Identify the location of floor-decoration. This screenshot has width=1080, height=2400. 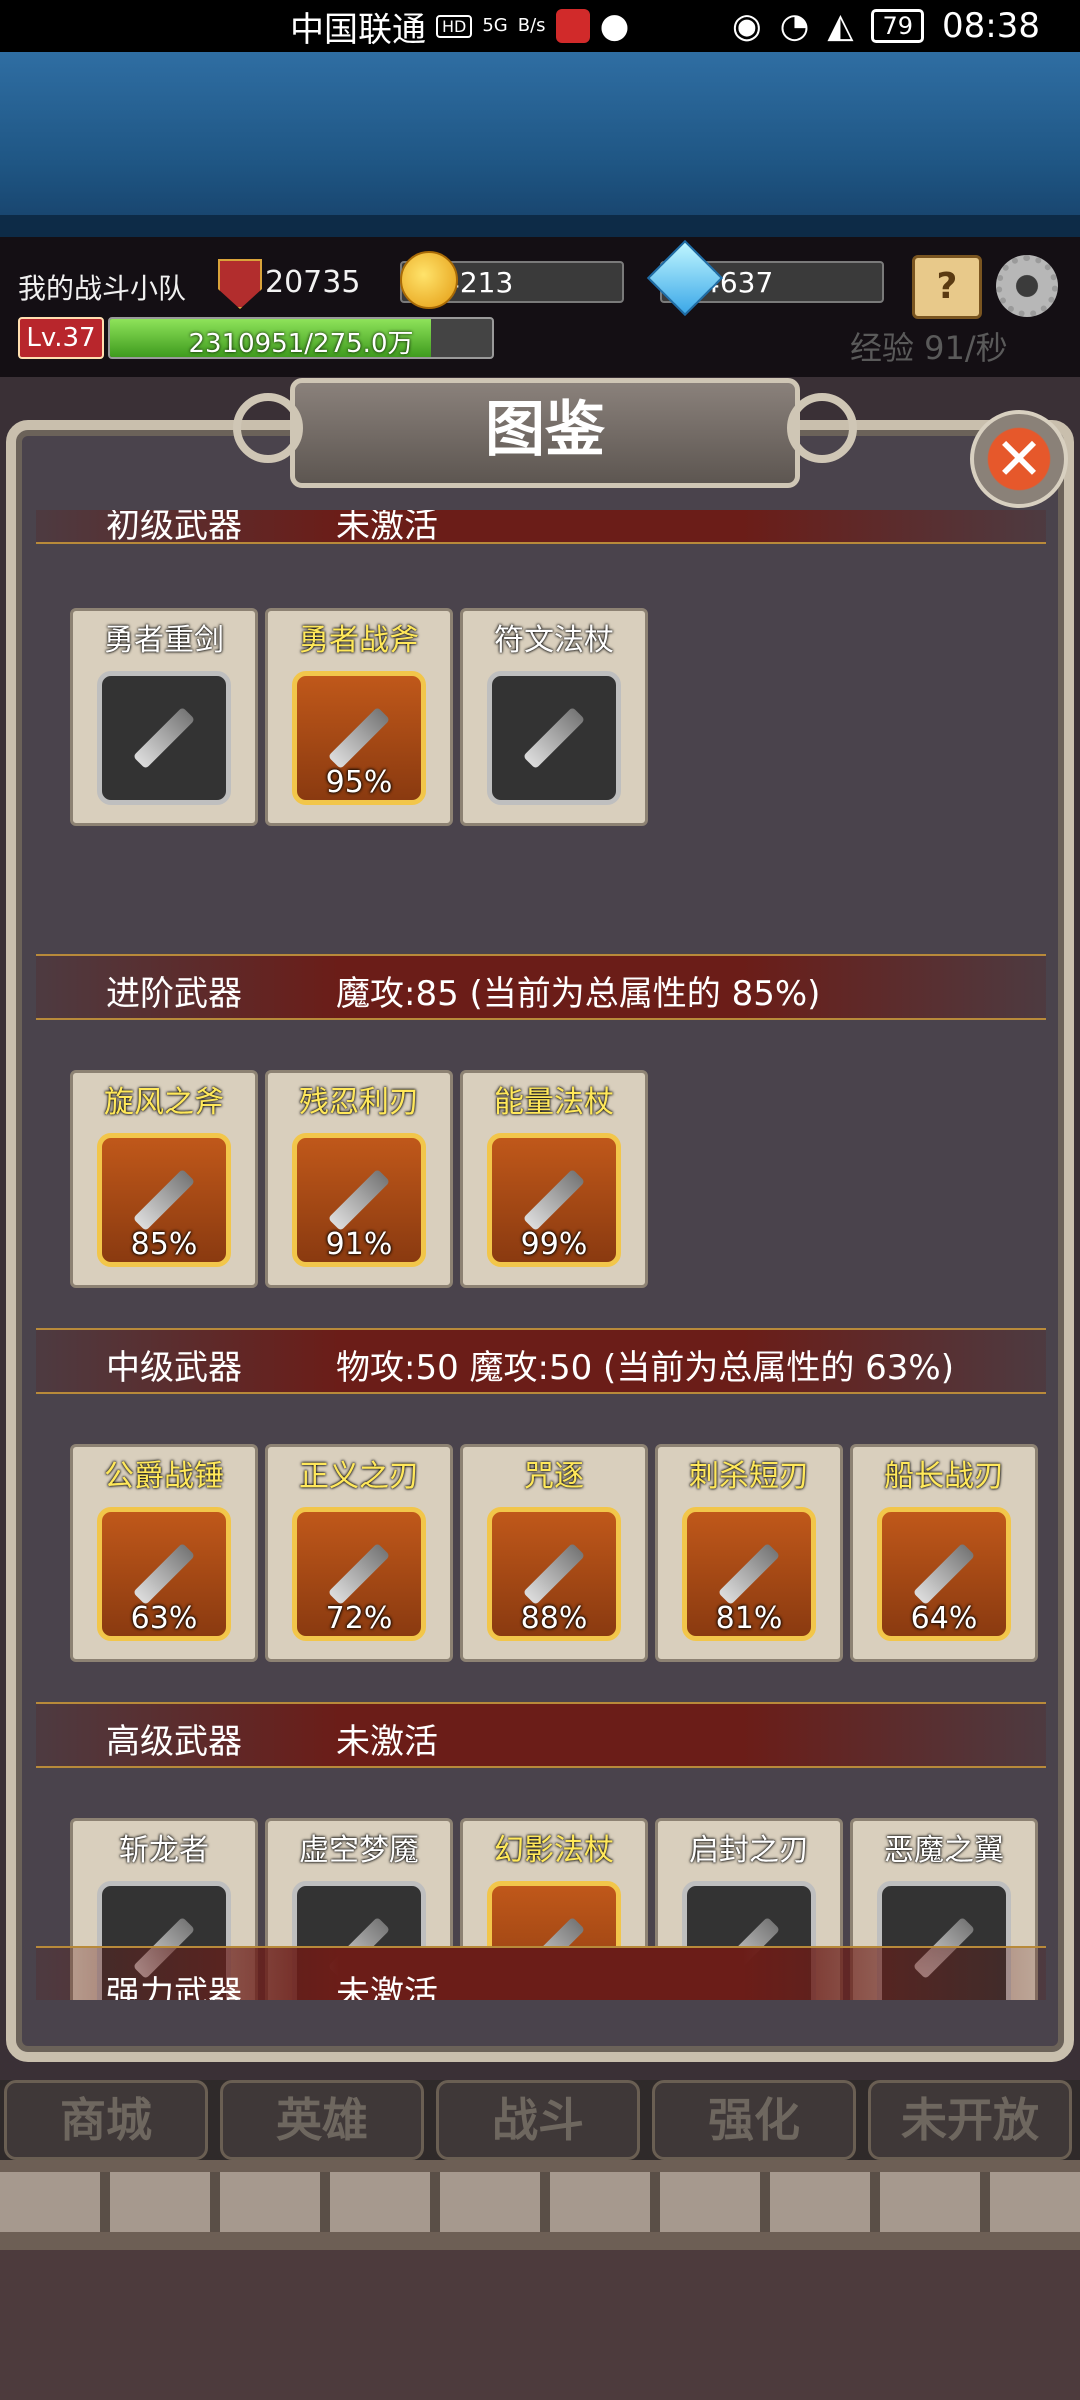
(540, 2280).